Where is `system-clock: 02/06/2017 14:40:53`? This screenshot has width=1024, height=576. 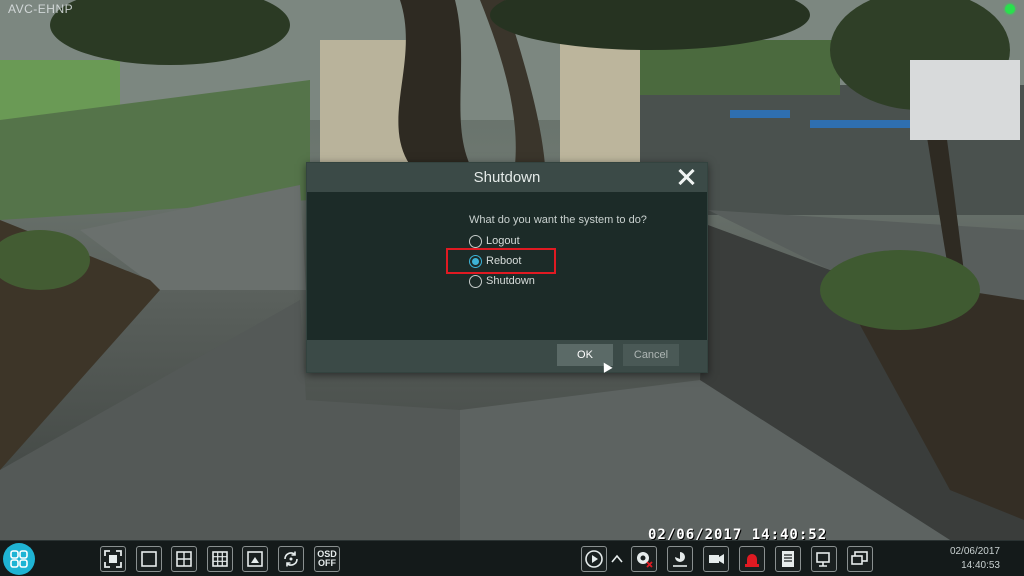 system-clock: 02/06/2017 14:40:53 is located at coordinates (975, 559).